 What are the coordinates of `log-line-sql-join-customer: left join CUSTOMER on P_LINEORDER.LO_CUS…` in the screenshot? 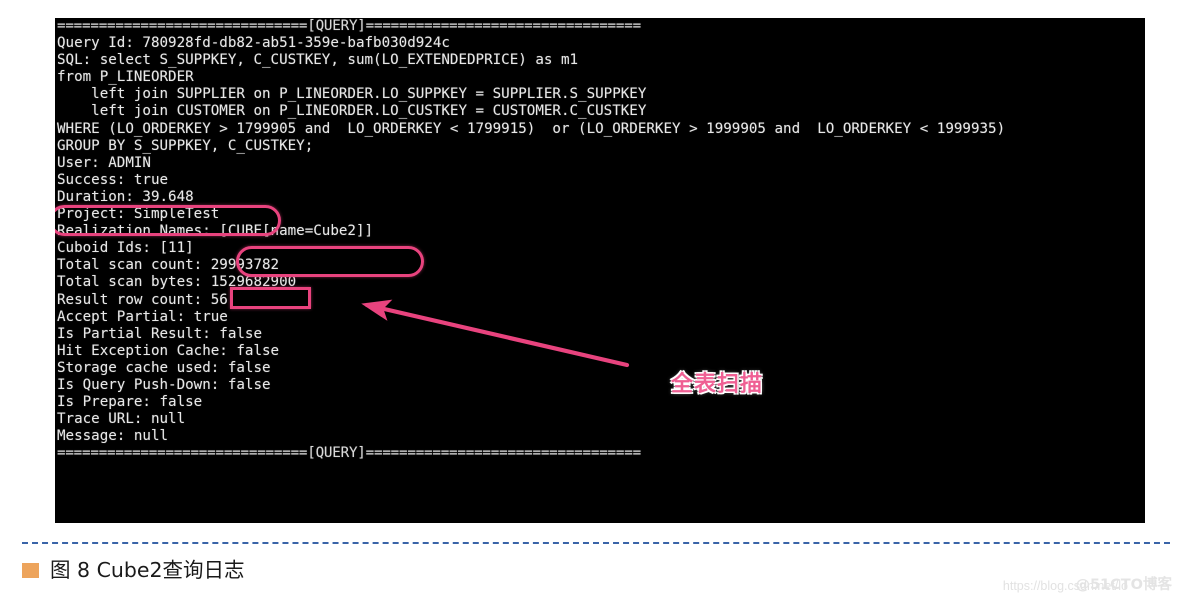 It's located at (352, 111).